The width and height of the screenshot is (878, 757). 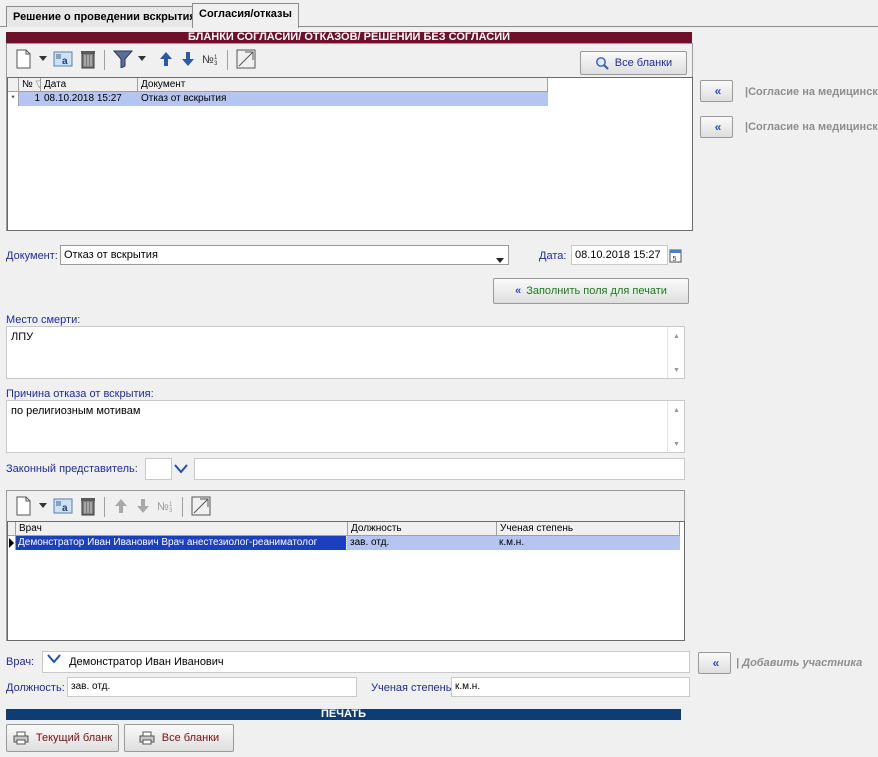 I want to click on degree-input: к.м.н., so click(x=570, y=687).